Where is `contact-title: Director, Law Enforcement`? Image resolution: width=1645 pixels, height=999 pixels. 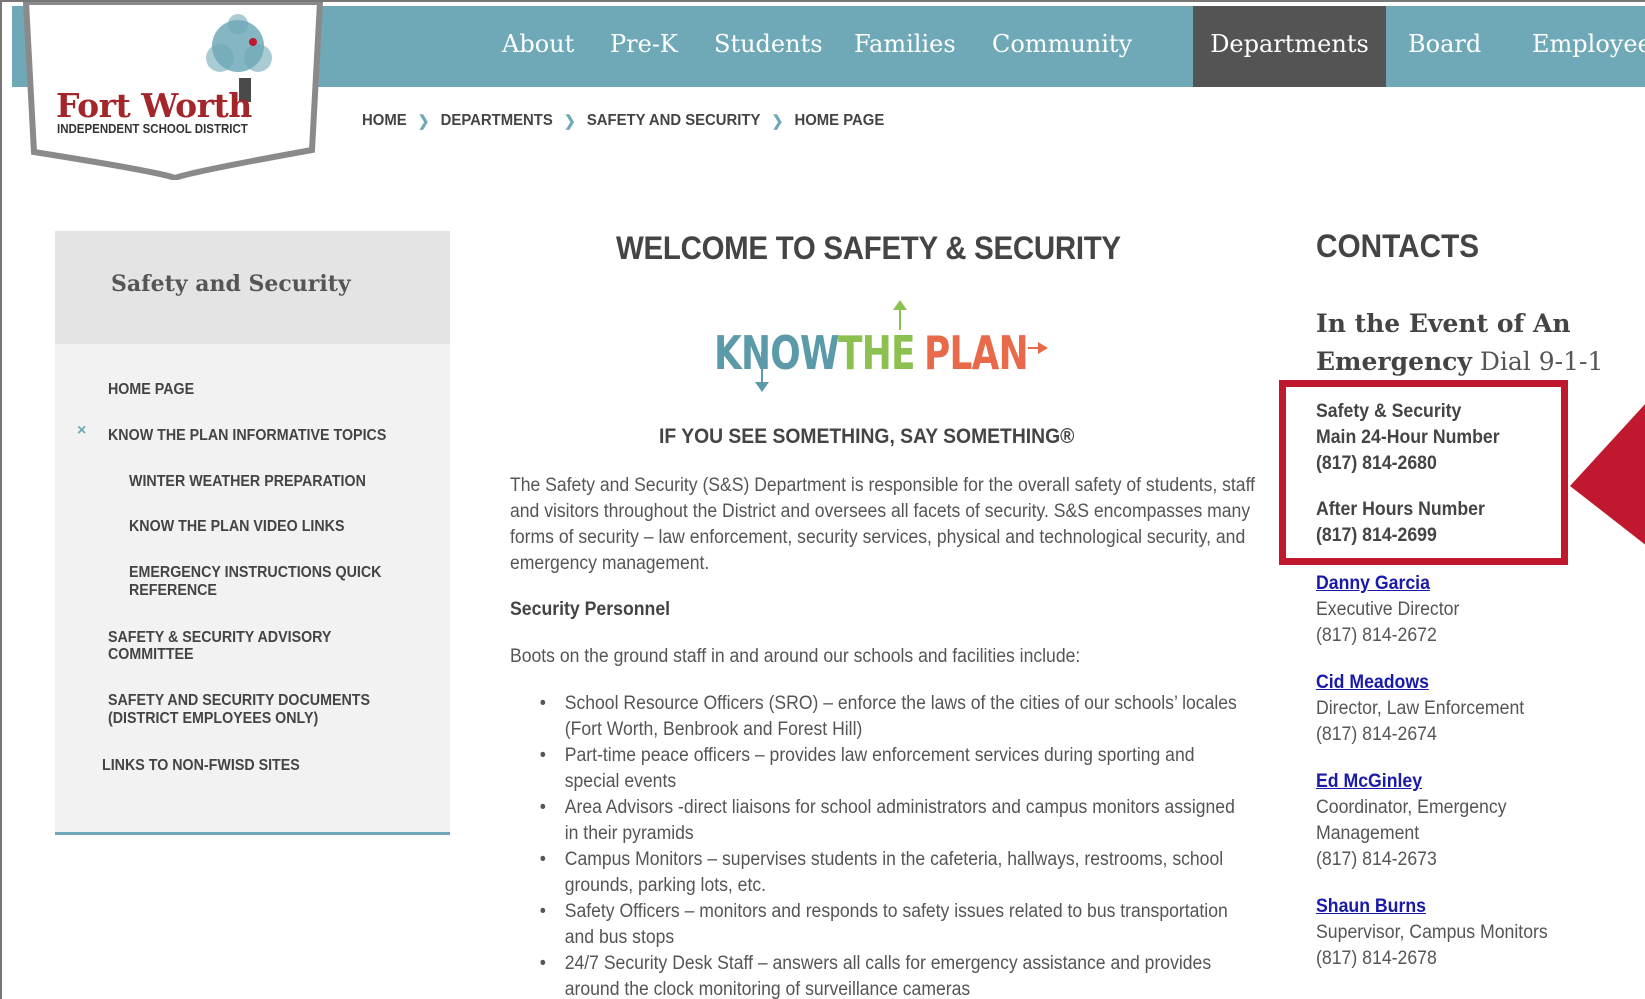 contact-title: Director, Law Enforcement is located at coordinates (1420, 708).